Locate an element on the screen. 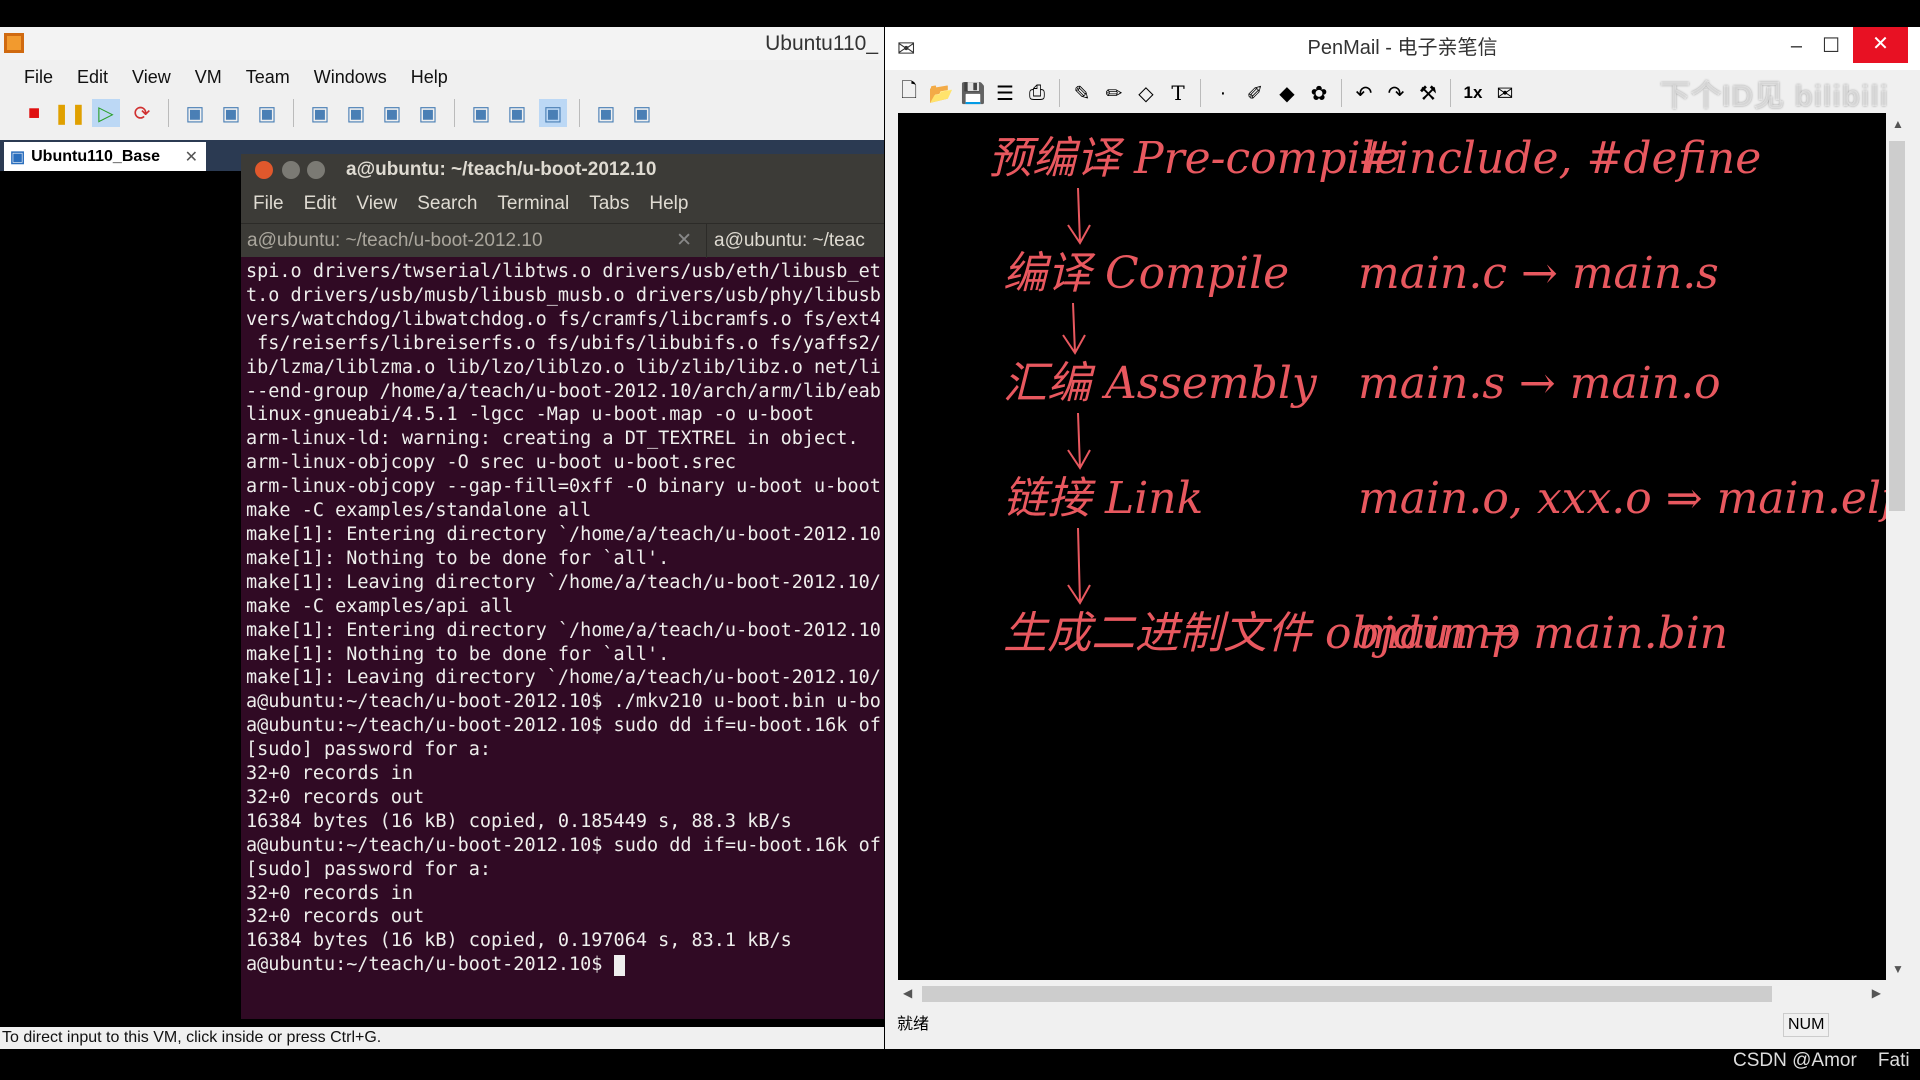  marker-icon: ✏ is located at coordinates (1114, 93).